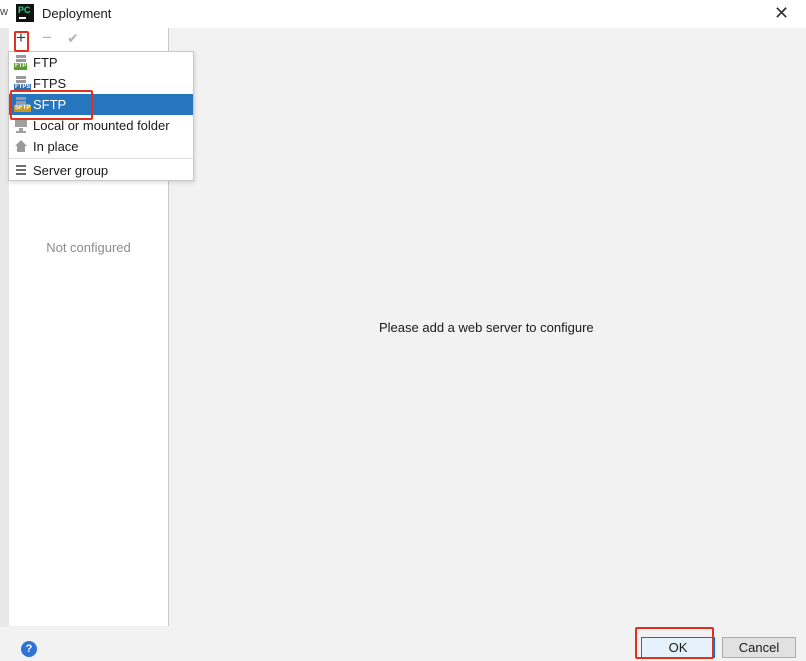 The width and height of the screenshot is (806, 661). I want to click on menu-separator, so click(101, 158).